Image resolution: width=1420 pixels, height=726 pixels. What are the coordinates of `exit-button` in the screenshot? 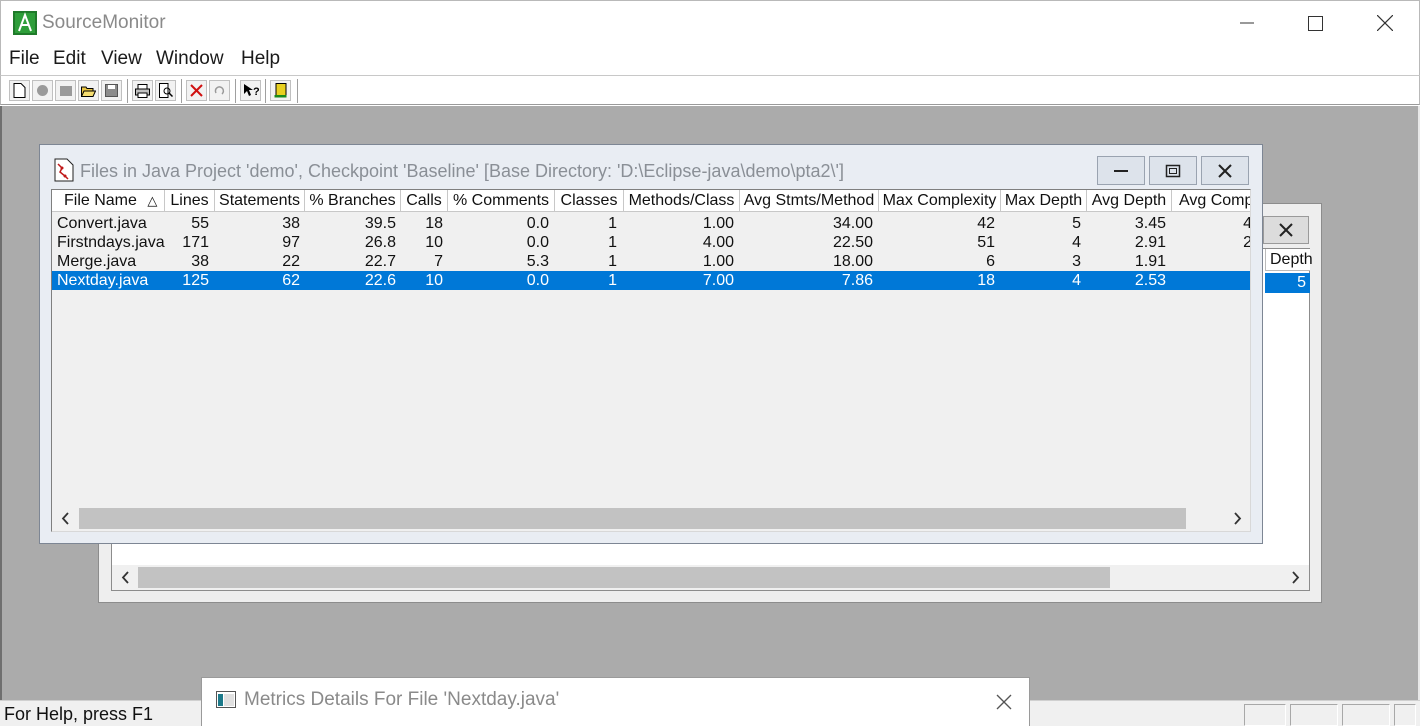 It's located at (280, 90).